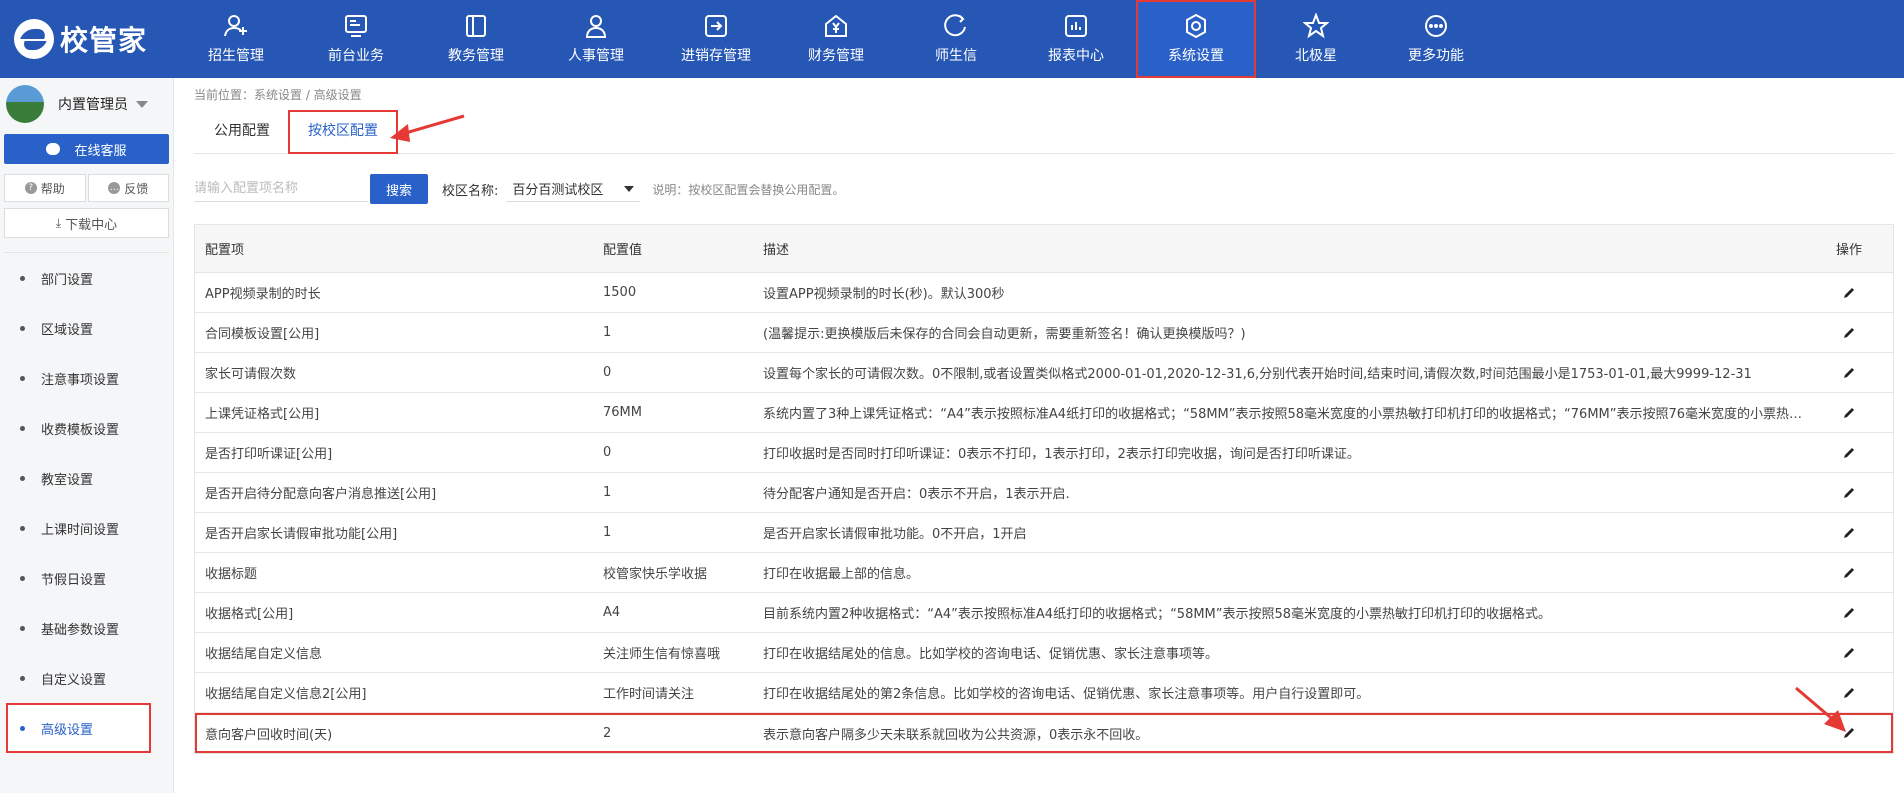  Describe the element at coordinates (1436, 26) in the screenshot. I see `more-icon` at that location.